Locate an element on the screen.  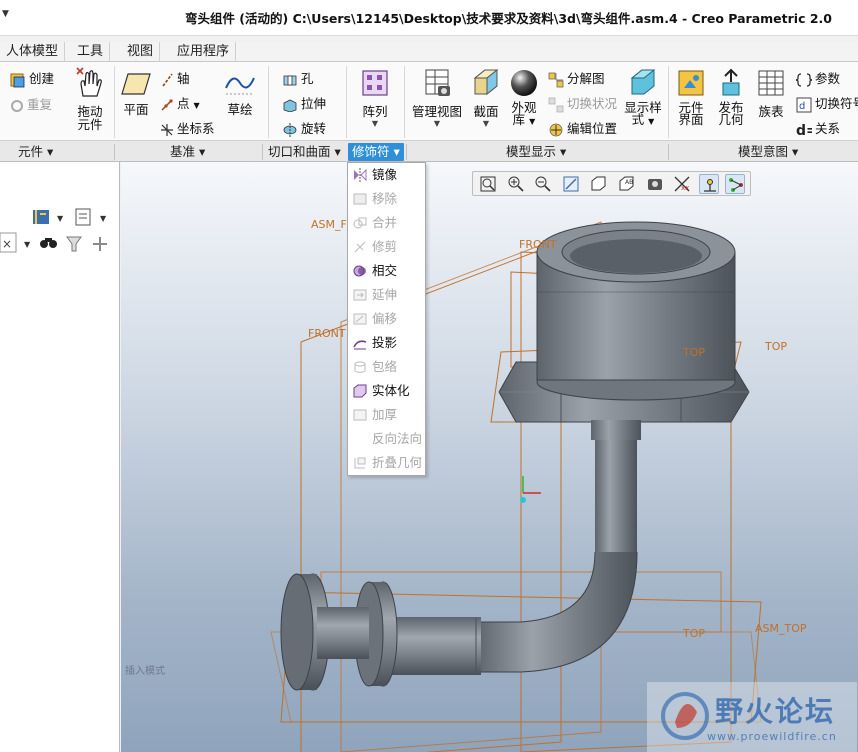
datum-label: ASM_TOP is located at coordinates (781, 628).